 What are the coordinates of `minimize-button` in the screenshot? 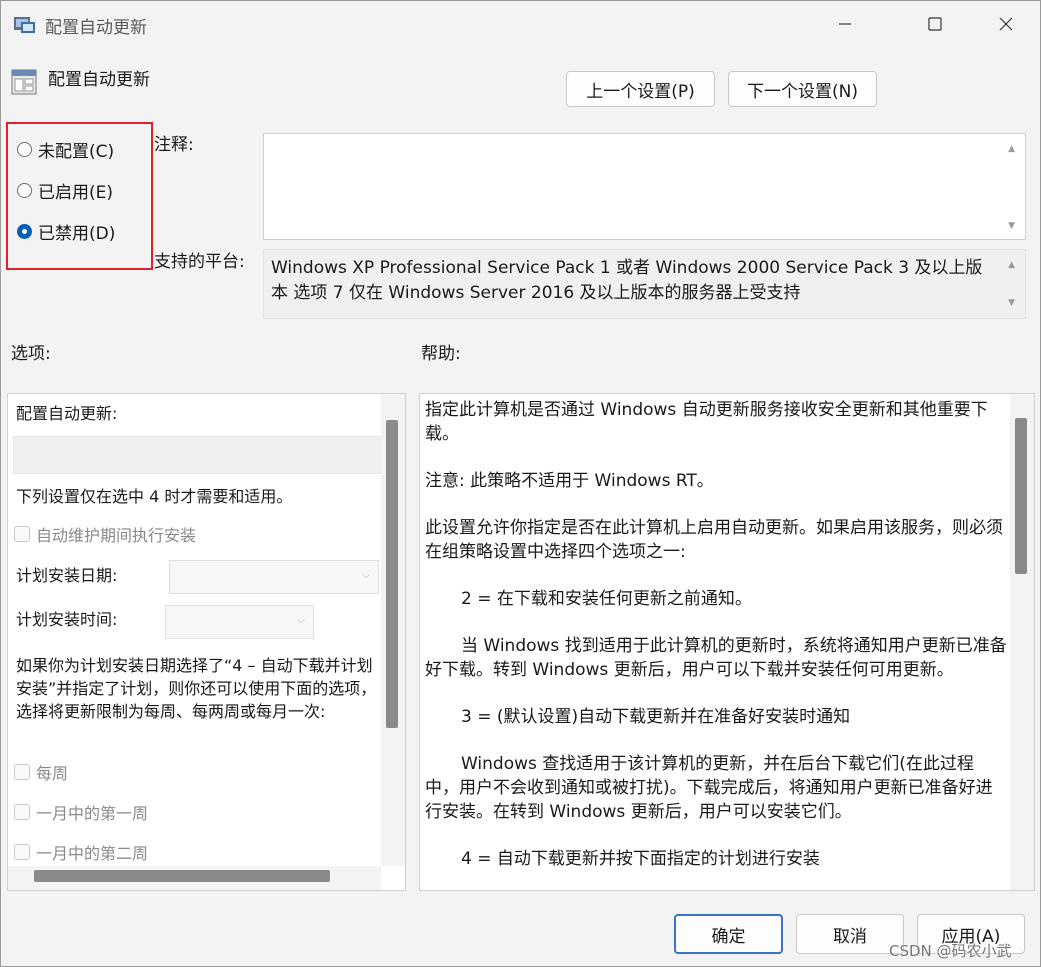 It's located at (845, 24).